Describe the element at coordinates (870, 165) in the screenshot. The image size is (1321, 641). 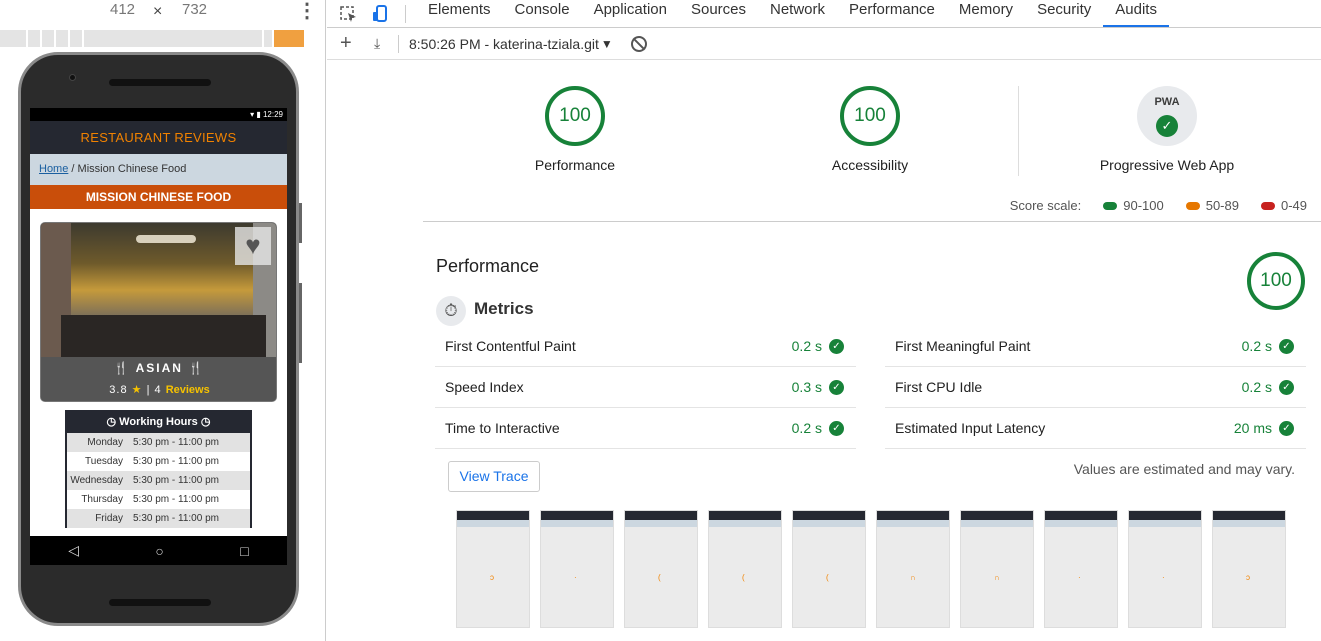
I see `accessibility-label: Accessibility` at that location.